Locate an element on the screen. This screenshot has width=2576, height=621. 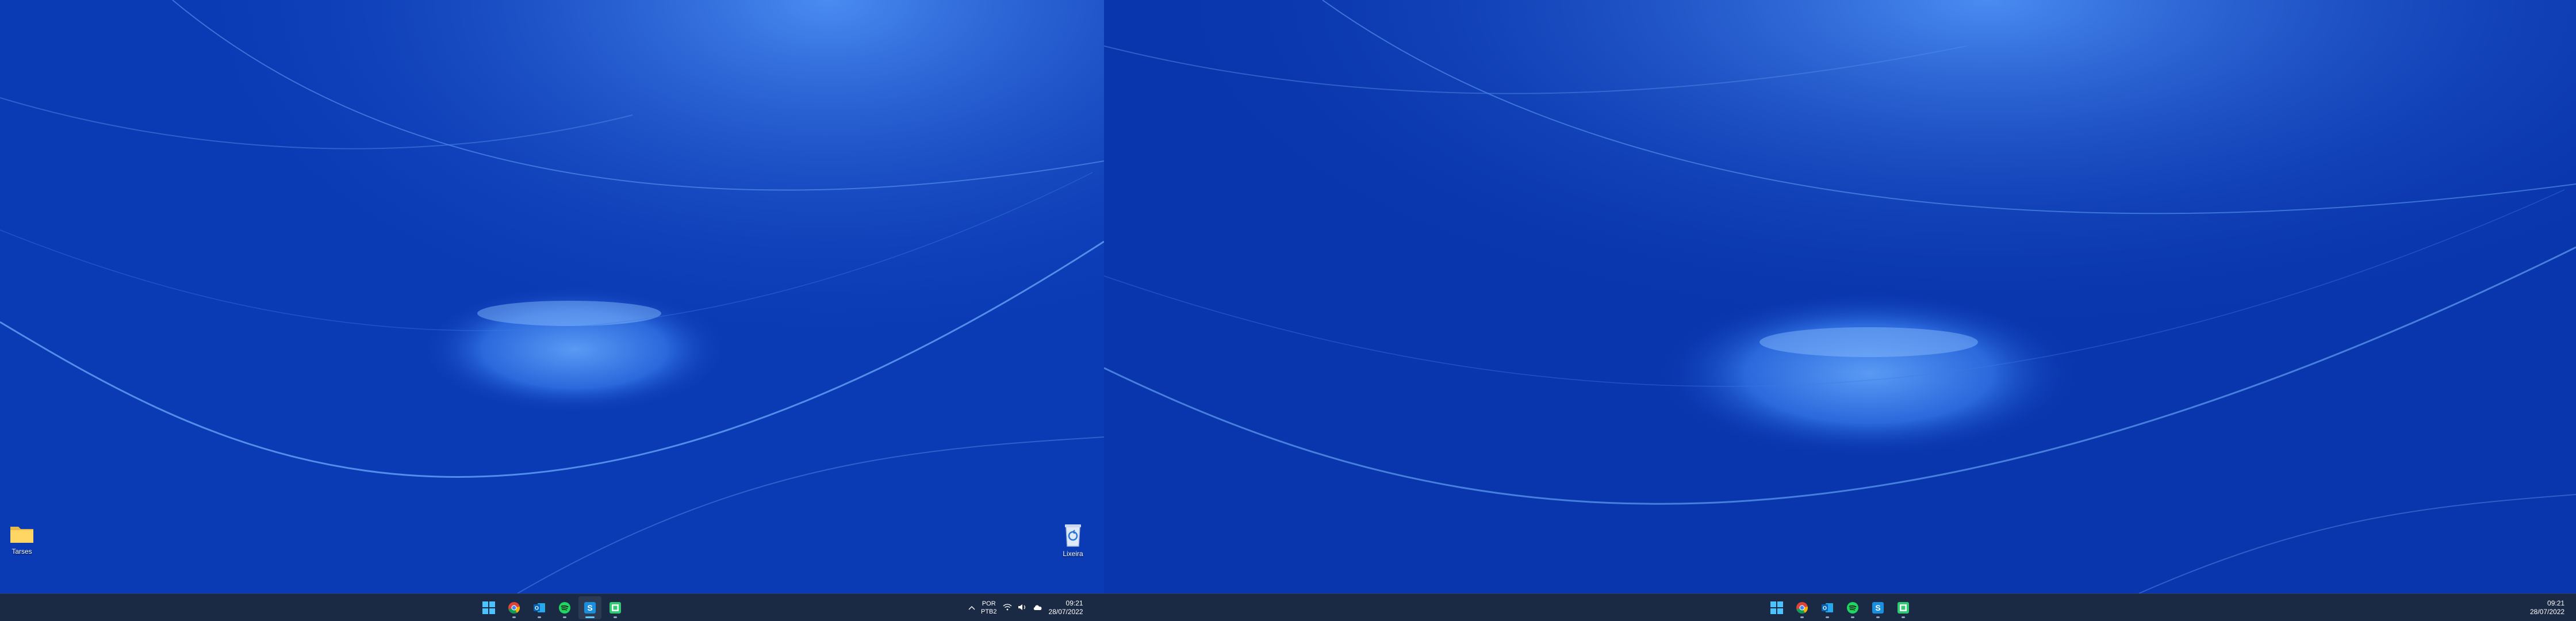
recycle-bin-icon is located at coordinates (1073, 535).